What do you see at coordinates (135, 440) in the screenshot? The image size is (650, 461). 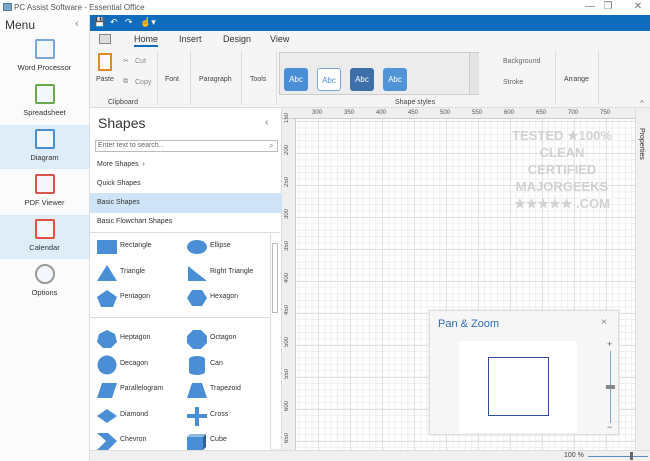 I see `shape-item-chevron: Chevron` at bounding box center [135, 440].